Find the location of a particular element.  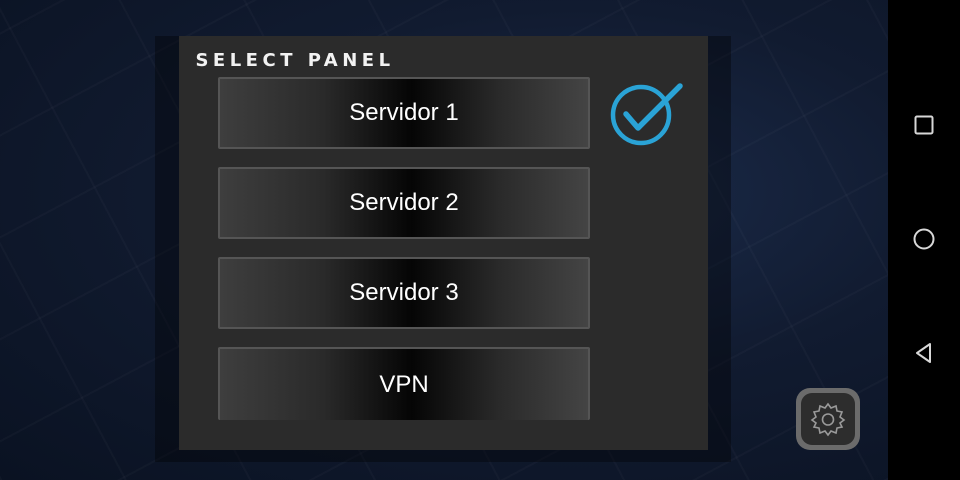

server-option-label: Servidor 3 is located at coordinates (404, 292).